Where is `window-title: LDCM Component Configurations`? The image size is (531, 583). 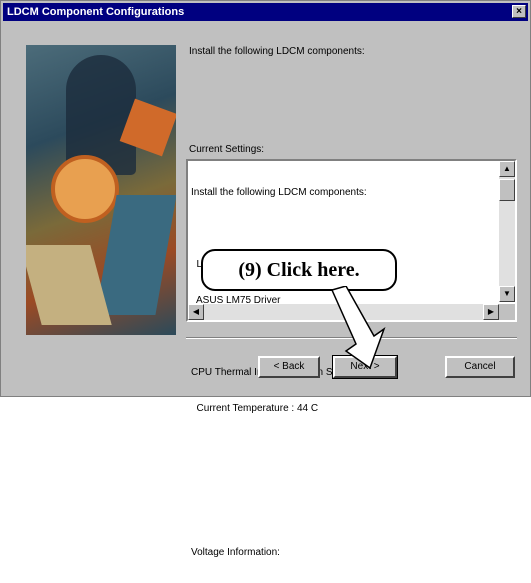
window-title: LDCM Component Configurations is located at coordinates (96, 12).